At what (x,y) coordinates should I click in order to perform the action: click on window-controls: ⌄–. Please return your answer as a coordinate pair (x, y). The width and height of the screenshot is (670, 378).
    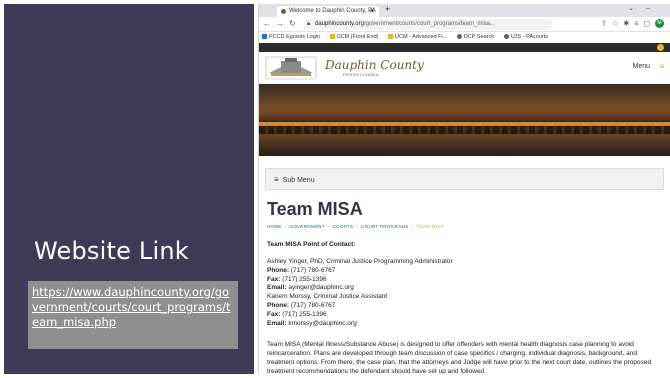
    Looking at the image, I should click on (645, 8).